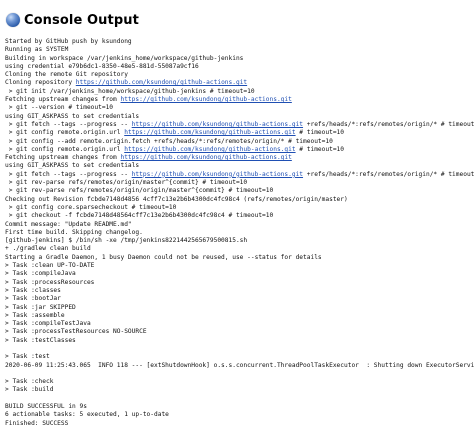  I want to click on console-line: + ./gradlew clean build, so click(48, 249).